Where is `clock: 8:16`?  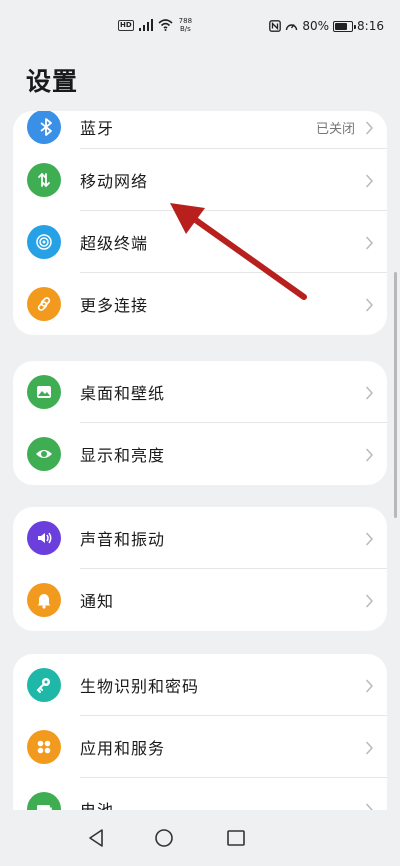 clock: 8:16 is located at coordinates (370, 26).